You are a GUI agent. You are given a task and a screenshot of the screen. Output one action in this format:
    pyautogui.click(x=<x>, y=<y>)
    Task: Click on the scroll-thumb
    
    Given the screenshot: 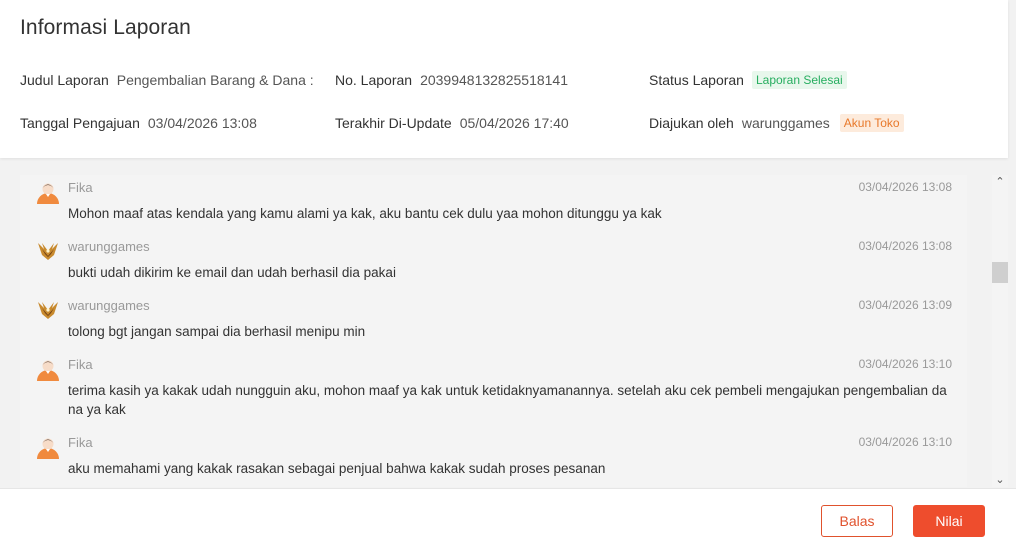 What is the action you would take?
    pyautogui.click(x=1000, y=272)
    